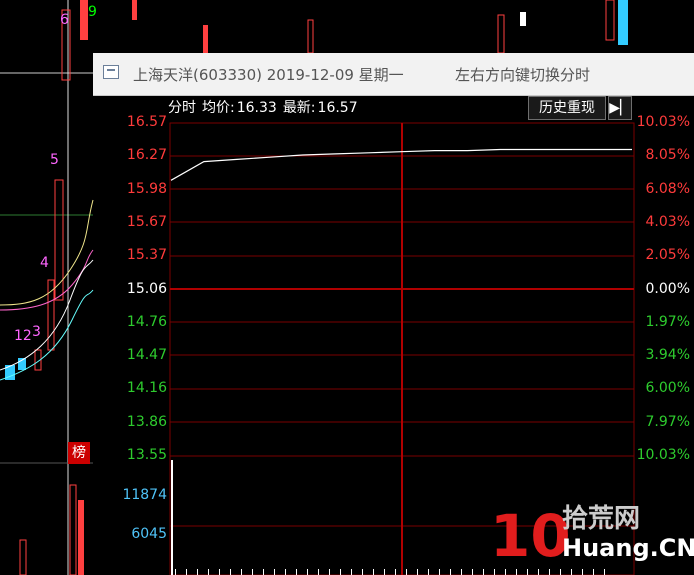 This screenshot has width=694, height=575. Describe the element at coordinates (268, 75) in the screenshot. I see `window-title: 上海天洋(603330) 2019-12-09 星期一` at that location.